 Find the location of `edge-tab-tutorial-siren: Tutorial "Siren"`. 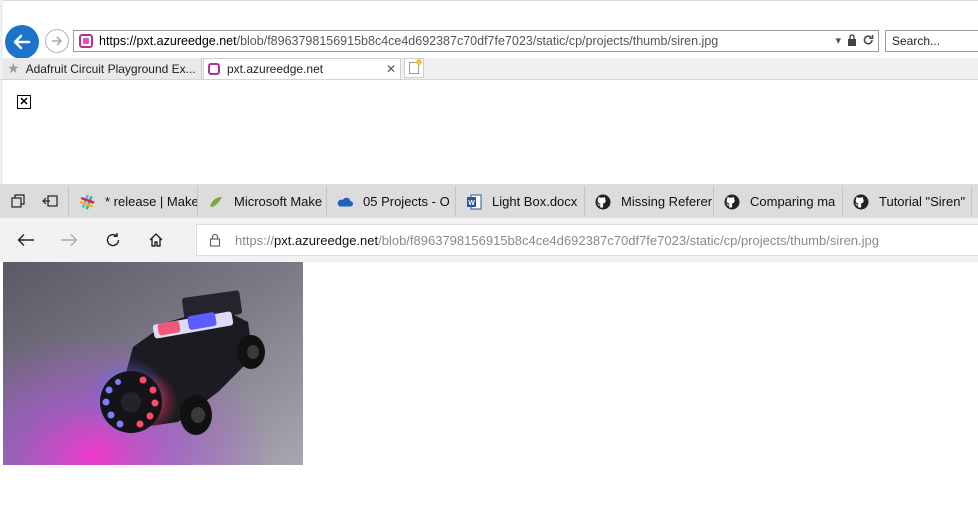

edge-tab-tutorial-siren: Tutorial "Siren" is located at coordinates (907, 201).